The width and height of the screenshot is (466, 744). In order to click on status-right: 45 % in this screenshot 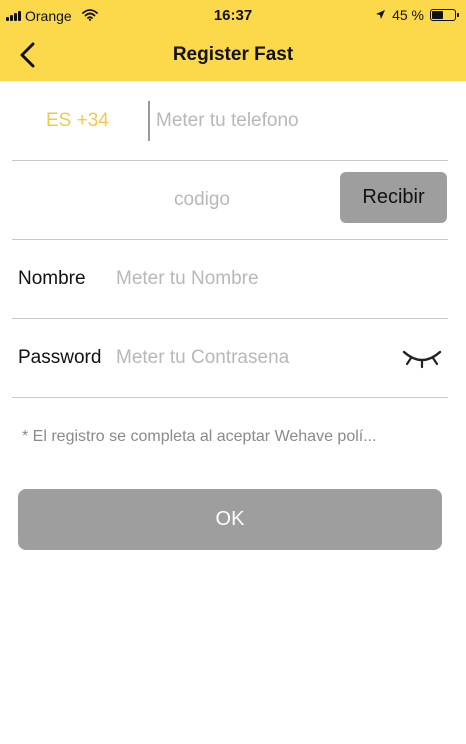, I will do `click(417, 15)`.